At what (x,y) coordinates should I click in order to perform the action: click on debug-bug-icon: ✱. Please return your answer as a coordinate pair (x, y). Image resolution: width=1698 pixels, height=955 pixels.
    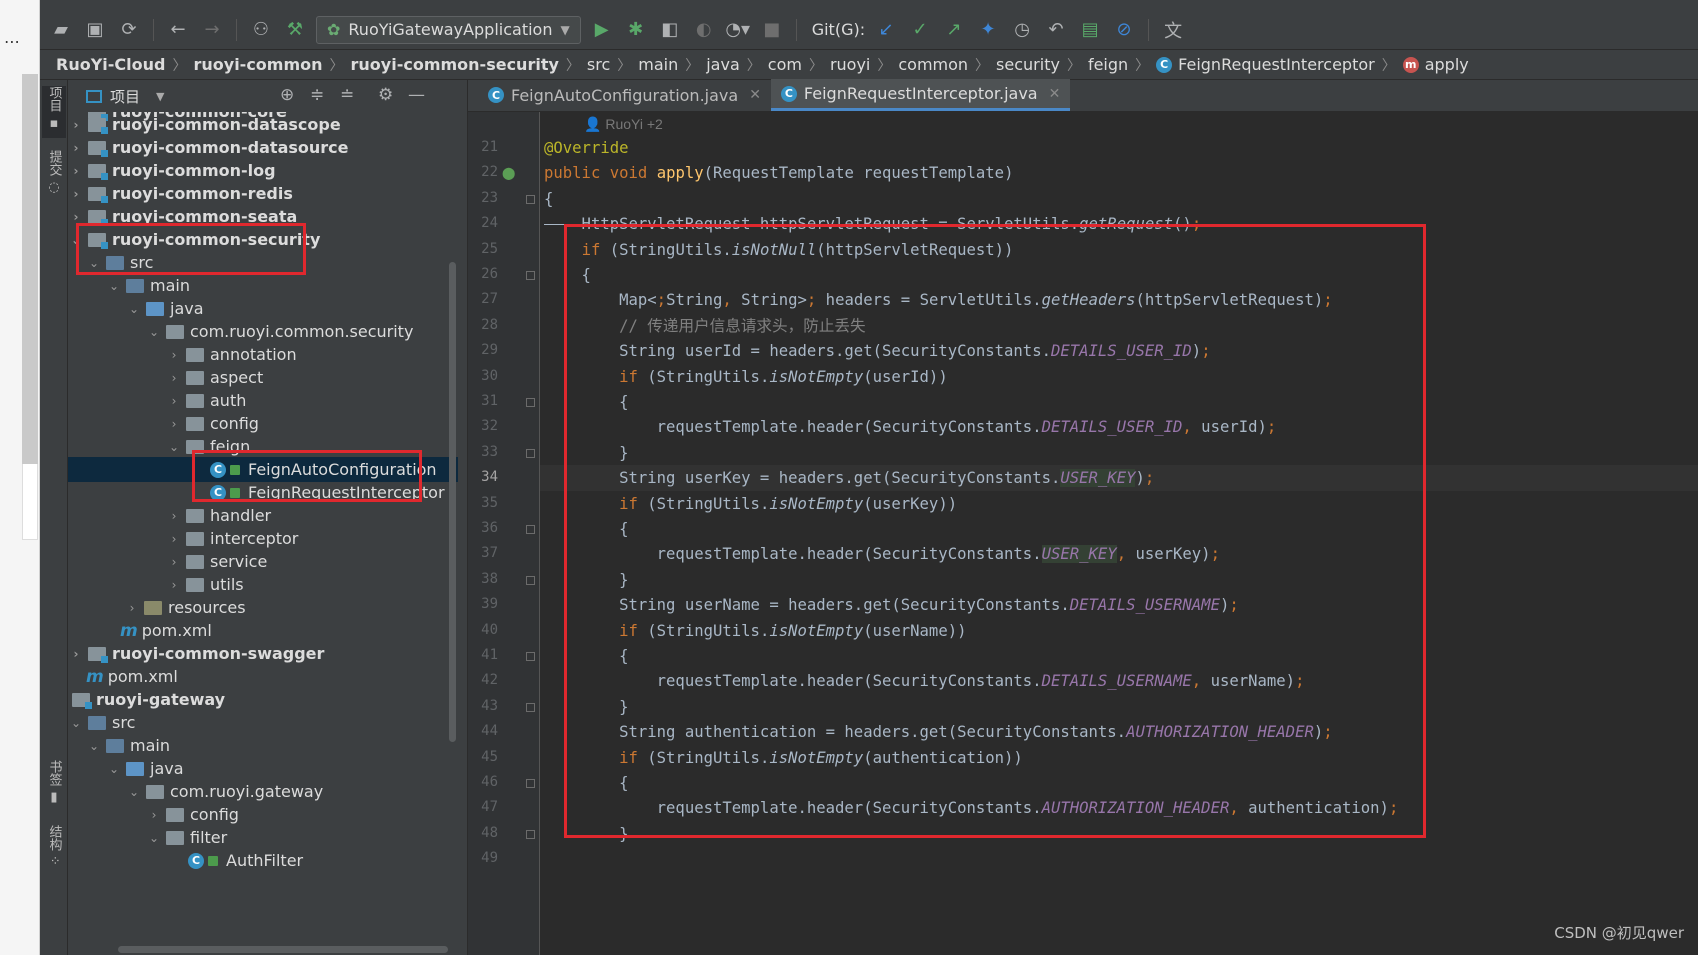
    Looking at the image, I should click on (636, 30).